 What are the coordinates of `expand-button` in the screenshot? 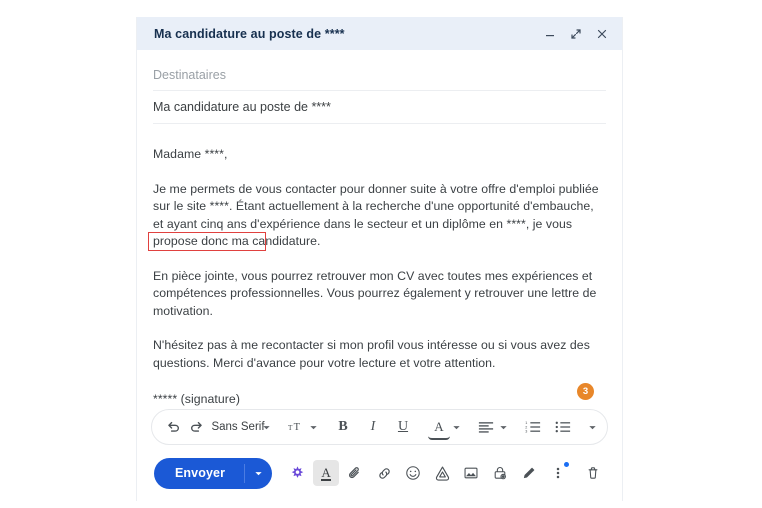 It's located at (575, 33).